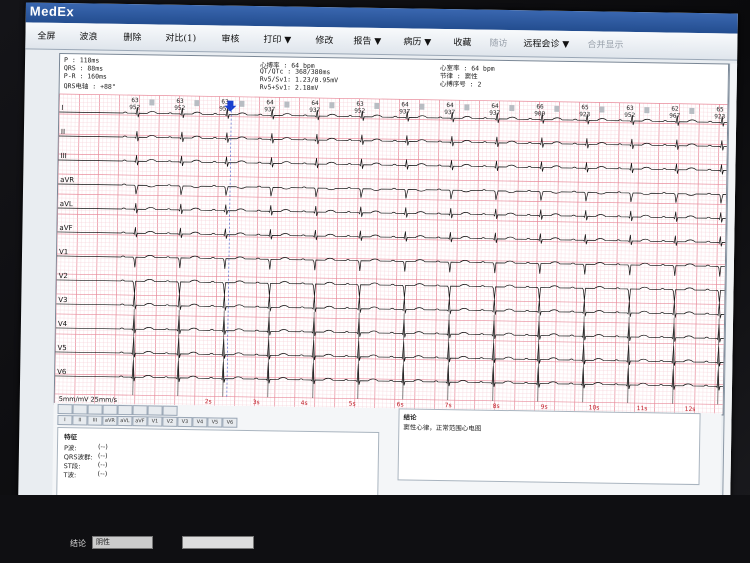 Image resolution: width=750 pixels, height=563 pixels. I want to click on toolbar-7: 报告 ▼, so click(367, 40).